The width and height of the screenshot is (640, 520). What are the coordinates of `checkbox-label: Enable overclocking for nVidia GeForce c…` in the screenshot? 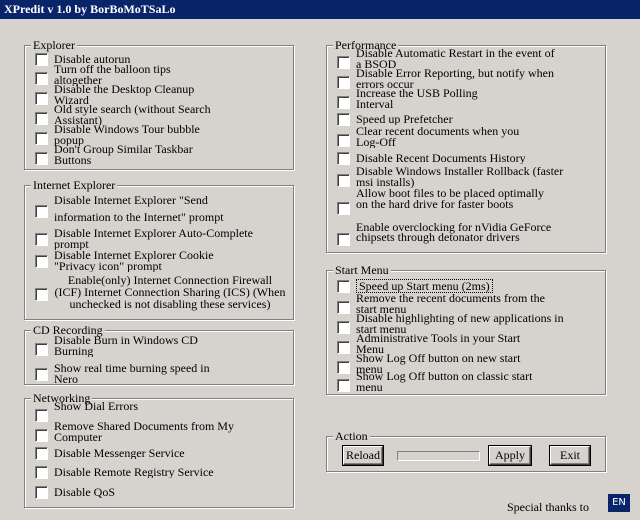 It's located at (454, 233).